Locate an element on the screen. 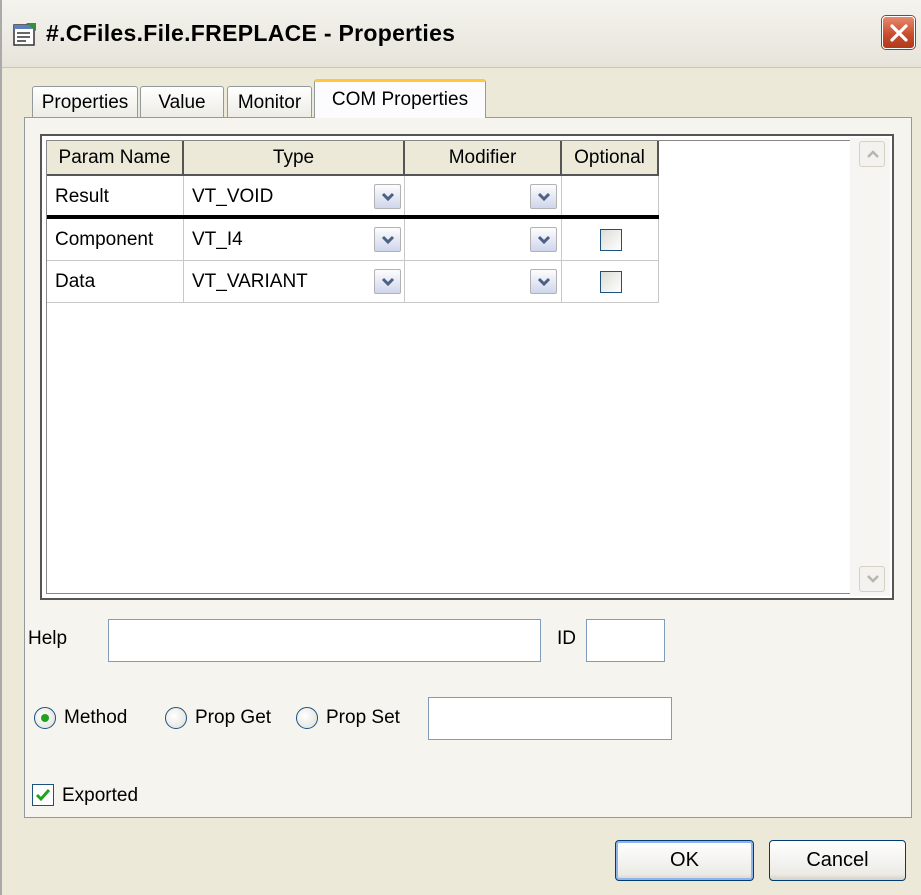  scroll-down-button is located at coordinates (872, 579).